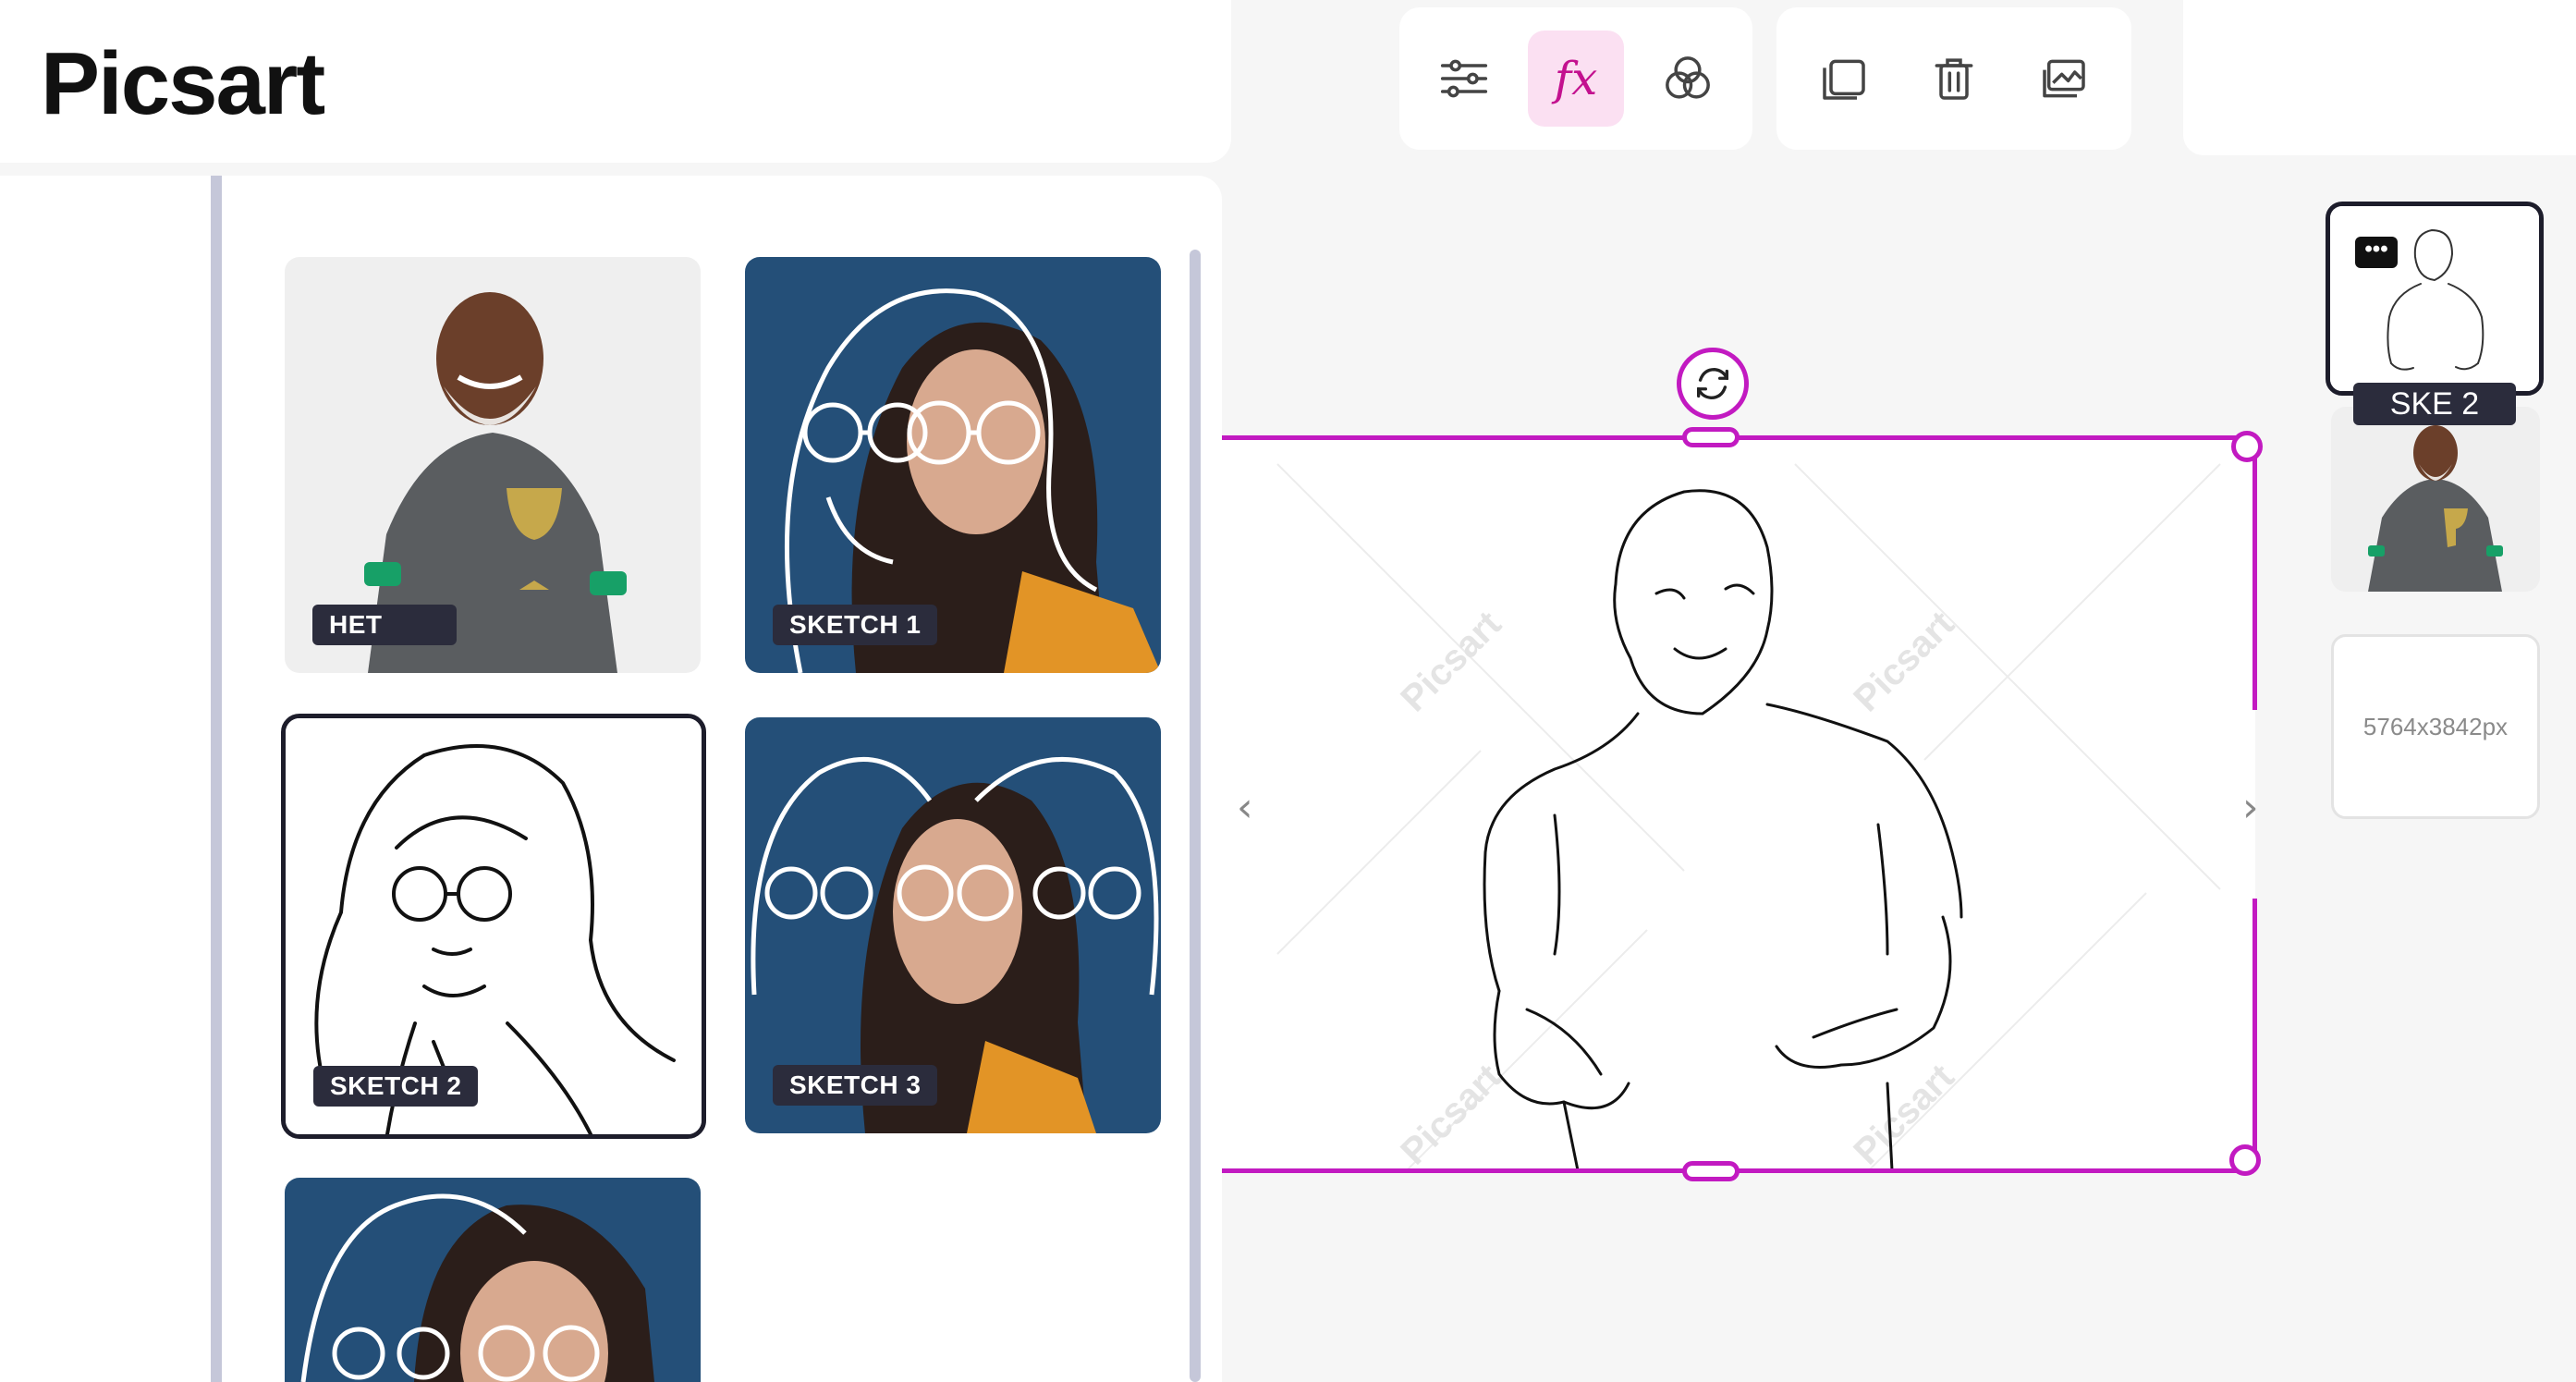 The image size is (2576, 1382). I want to click on delete-button, so click(1954, 79).